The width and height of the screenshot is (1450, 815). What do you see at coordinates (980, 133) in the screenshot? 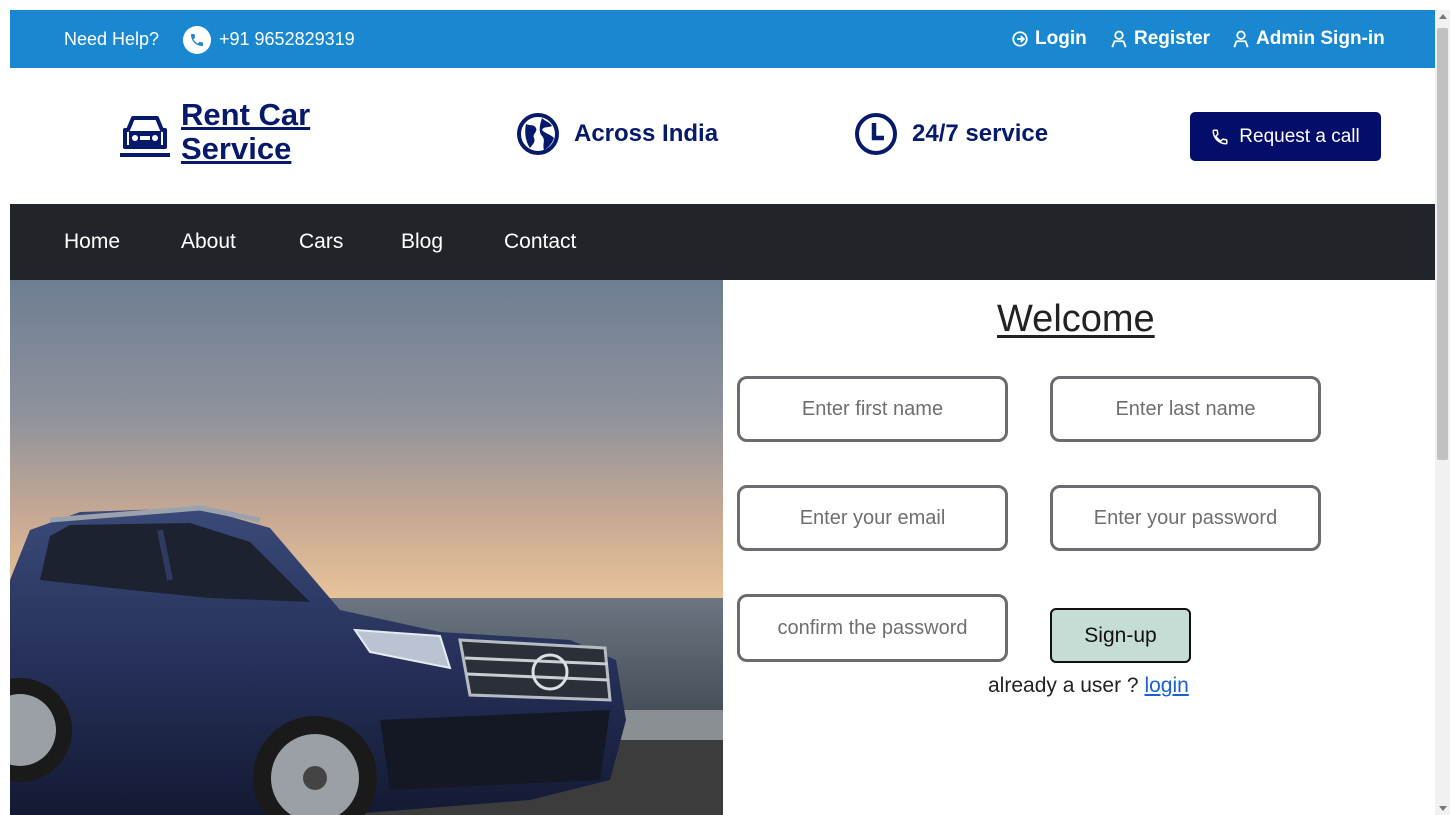
I see `feature-label: 24/7 service` at bounding box center [980, 133].